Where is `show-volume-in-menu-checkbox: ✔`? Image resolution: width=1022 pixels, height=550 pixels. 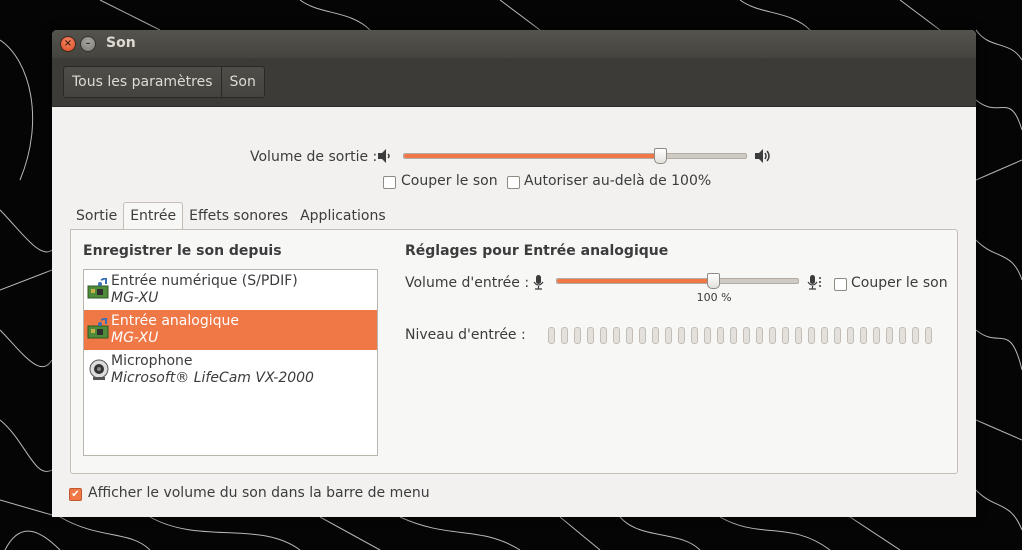
show-volume-in-menu-checkbox: ✔ is located at coordinates (75, 494).